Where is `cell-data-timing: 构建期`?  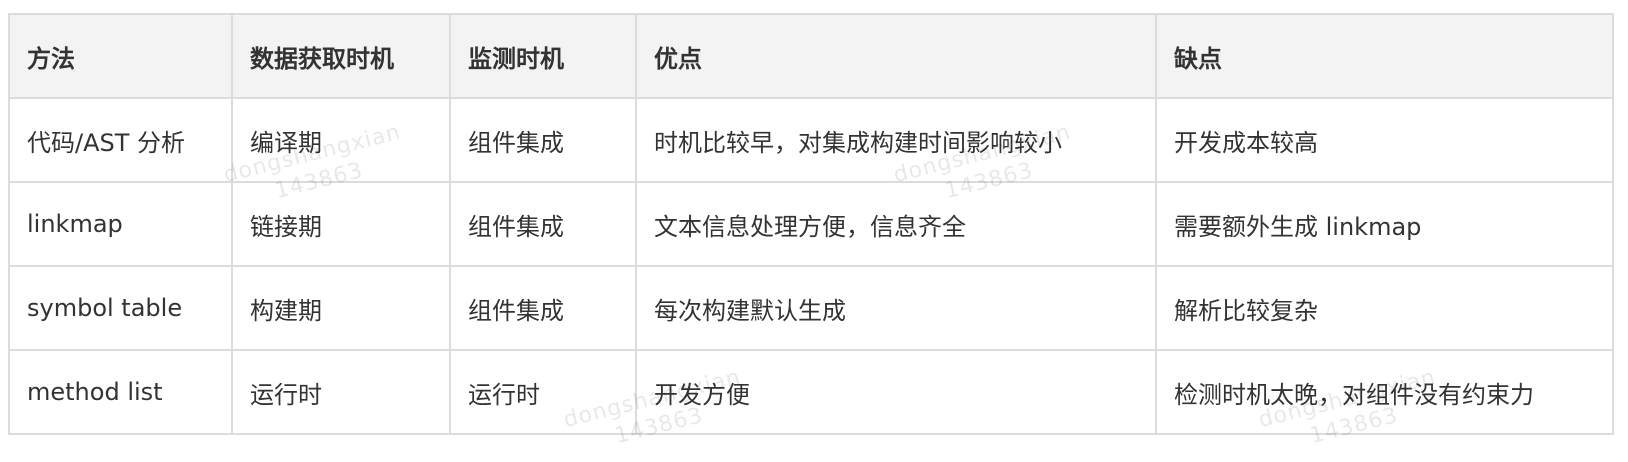
cell-data-timing: 构建期 is located at coordinates (341, 308).